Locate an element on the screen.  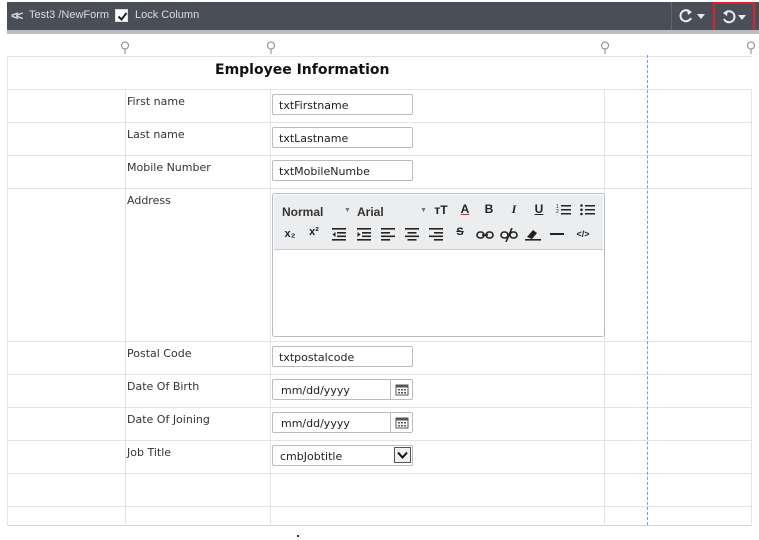
form-designer-toolbar: << Test3 /NewForm Lock Column is located at coordinates (383, 17).